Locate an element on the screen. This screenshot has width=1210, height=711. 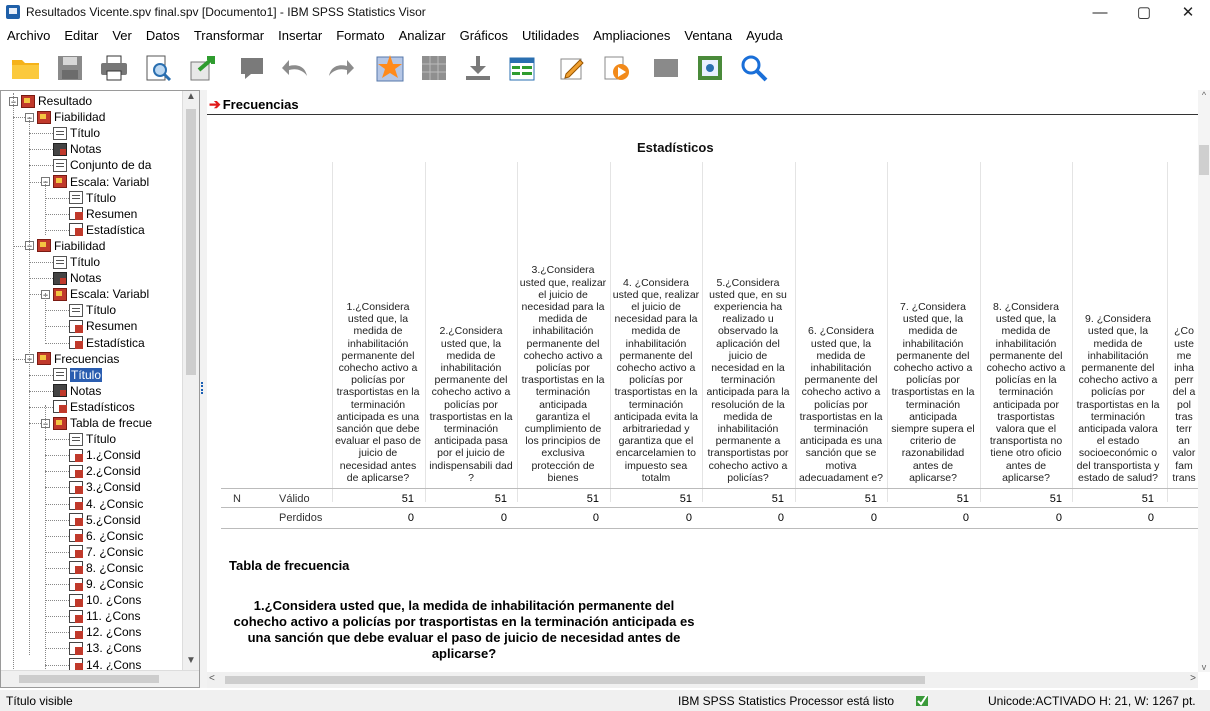
outline-item: 4. ¿Consic is located at coordinates (106, 504).